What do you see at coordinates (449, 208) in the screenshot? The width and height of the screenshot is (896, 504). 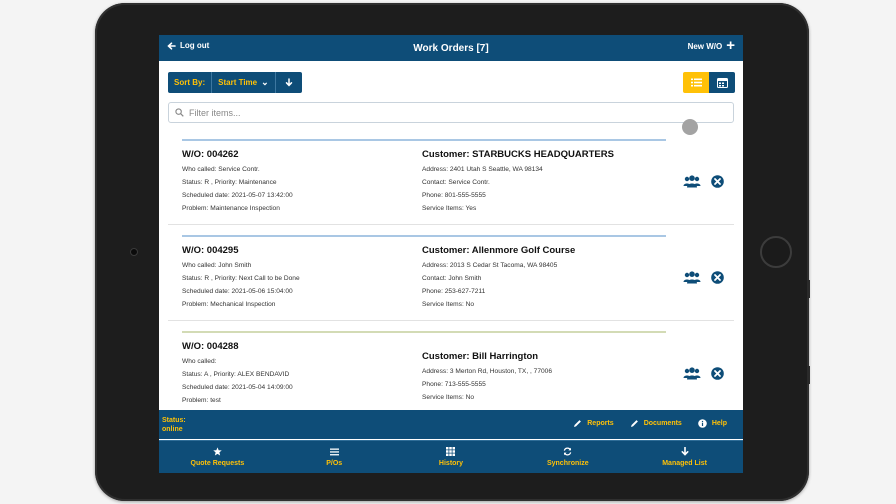 I see `service-items: Service Items: Yes` at bounding box center [449, 208].